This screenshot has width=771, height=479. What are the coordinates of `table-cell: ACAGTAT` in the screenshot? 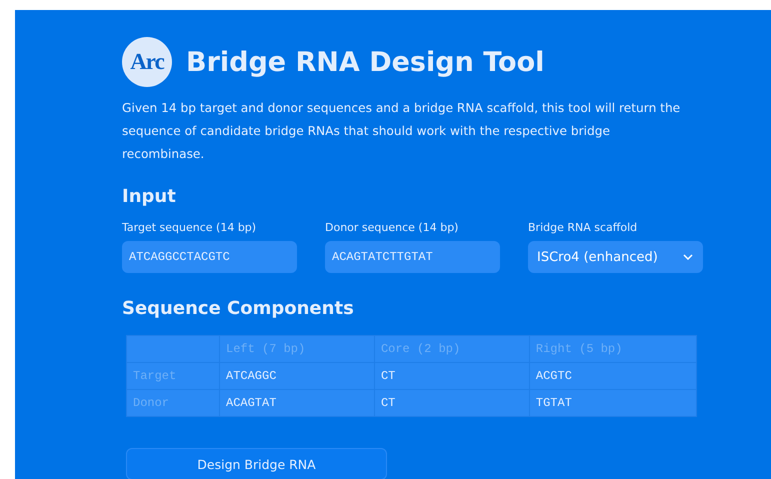 It's located at (297, 403).